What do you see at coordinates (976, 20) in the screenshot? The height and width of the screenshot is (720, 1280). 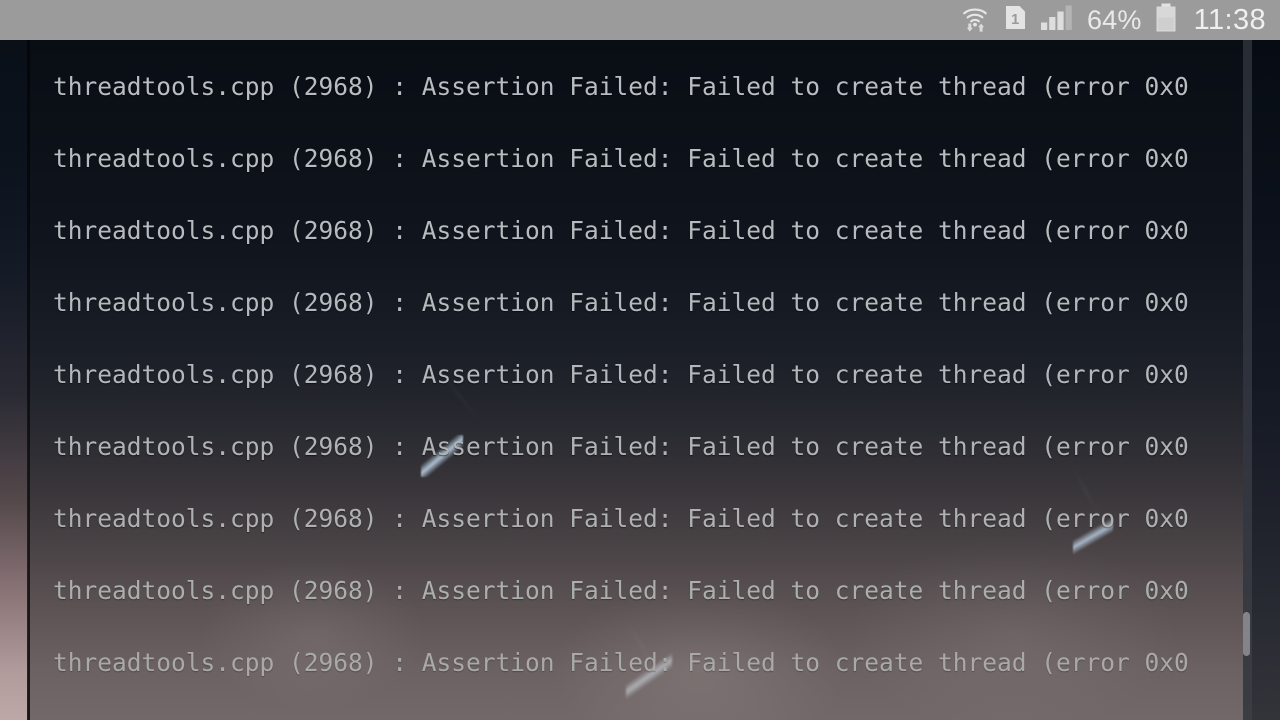 I see `wifi-icon` at bounding box center [976, 20].